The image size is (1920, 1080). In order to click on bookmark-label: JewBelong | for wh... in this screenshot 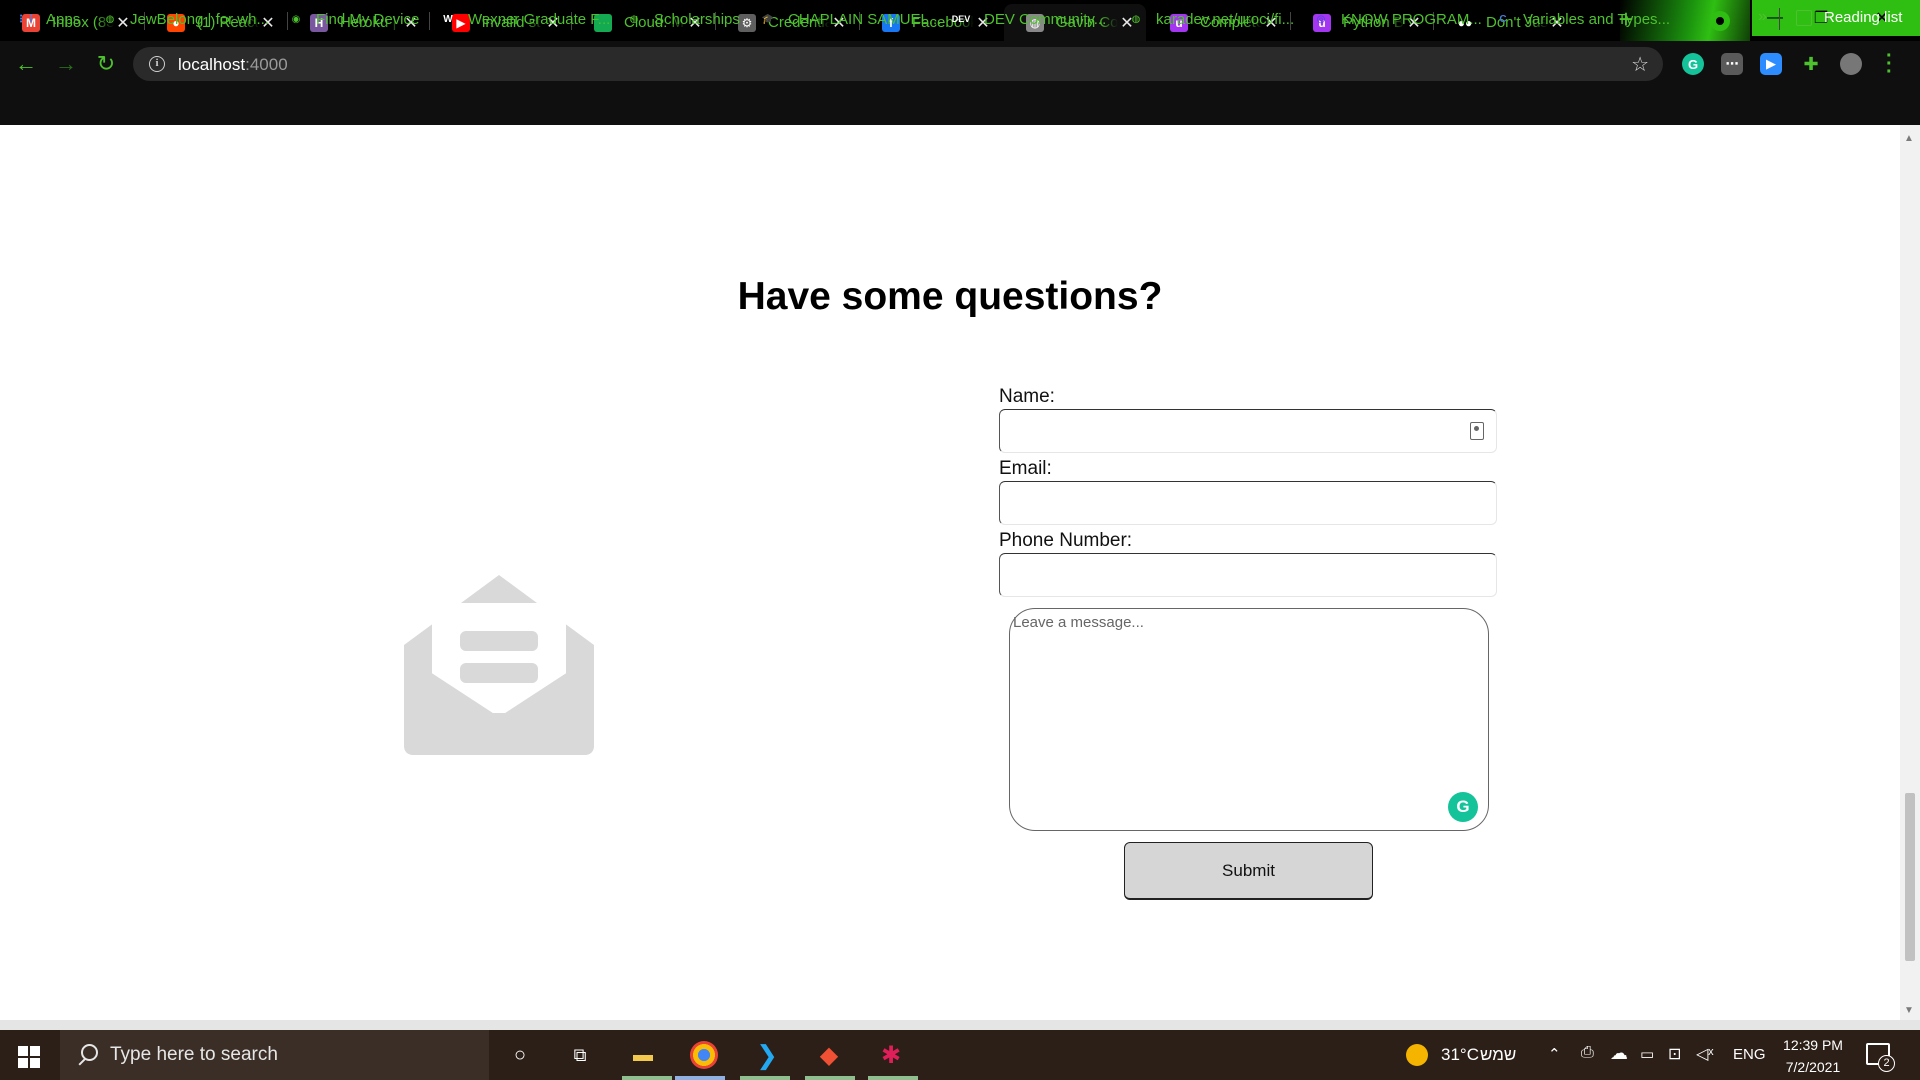, I will do `click(199, 19)`.